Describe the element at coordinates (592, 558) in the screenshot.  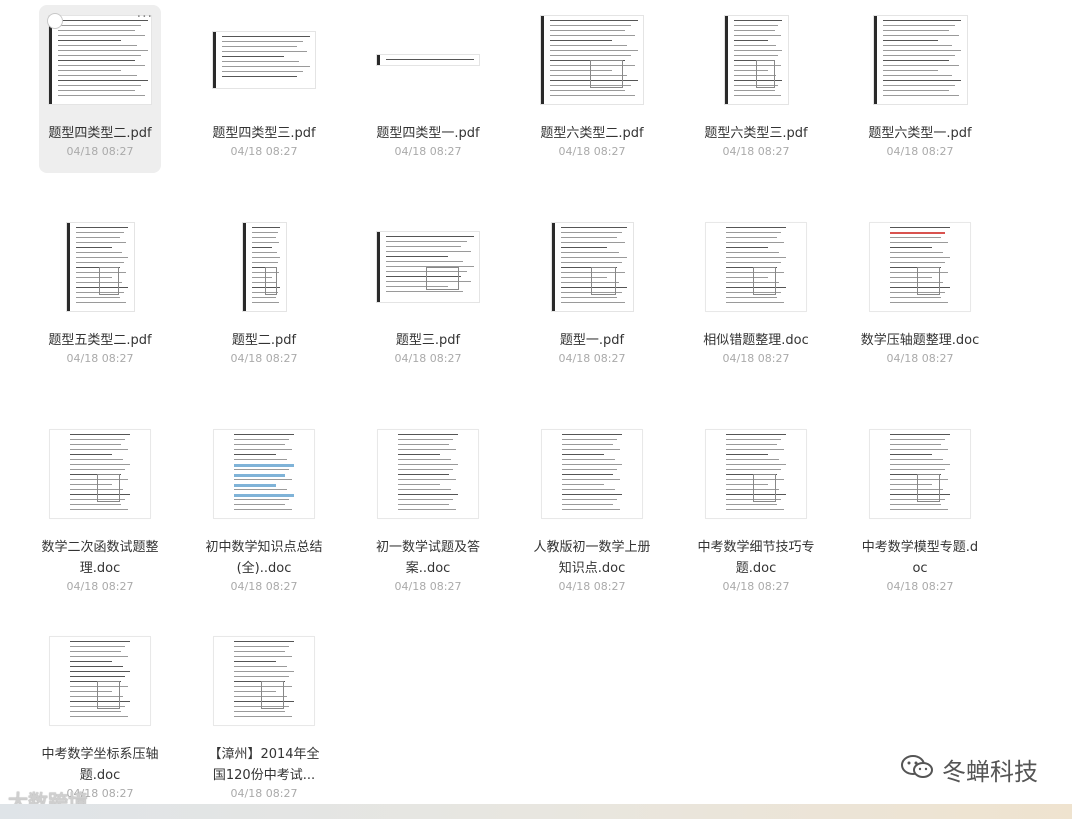
I see `file-name: 人教版初一数学上册知识点.doc` at that location.